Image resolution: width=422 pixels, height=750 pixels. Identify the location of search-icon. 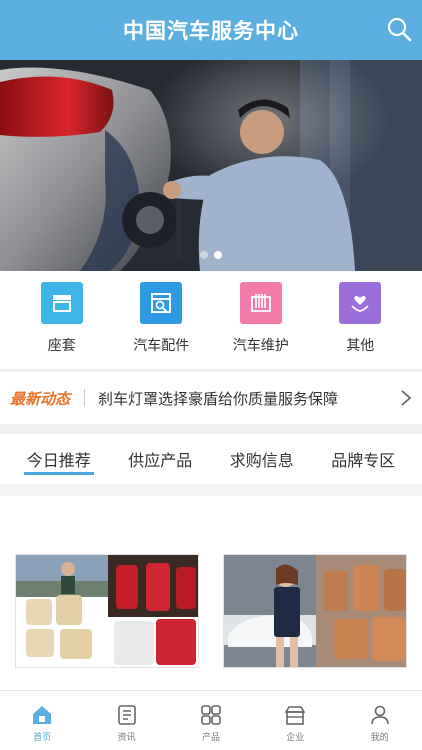
(399, 29).